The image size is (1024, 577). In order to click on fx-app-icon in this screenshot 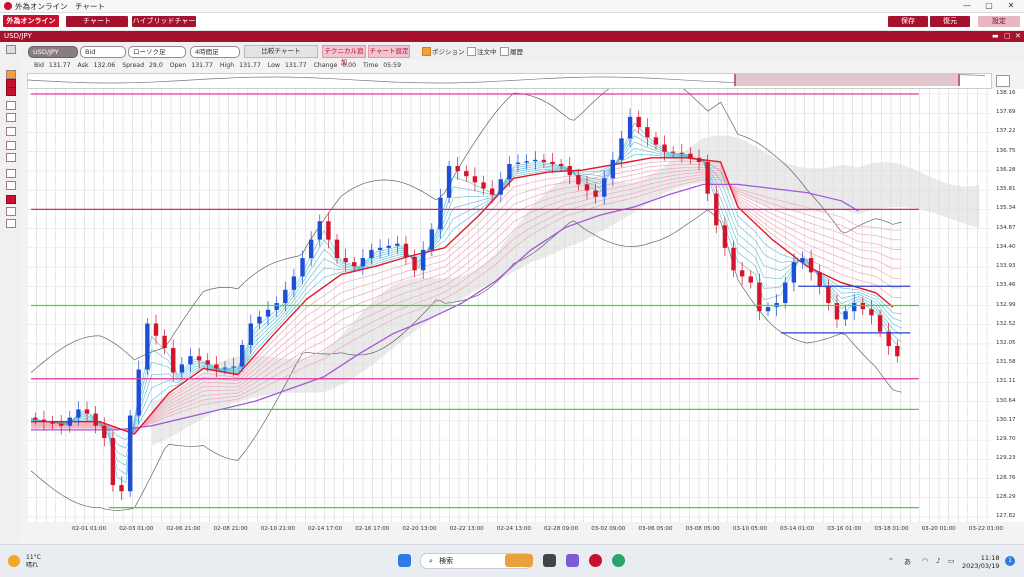, I will do `click(595, 560)`.